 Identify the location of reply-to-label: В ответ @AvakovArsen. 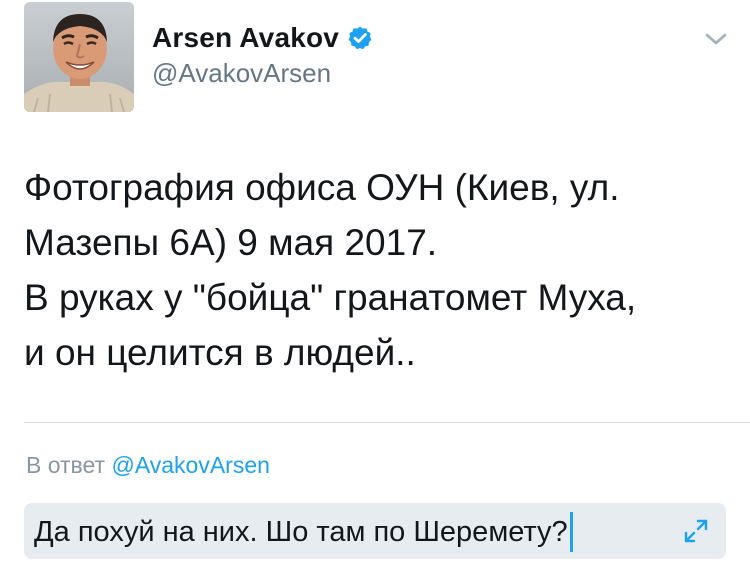
(148, 465).